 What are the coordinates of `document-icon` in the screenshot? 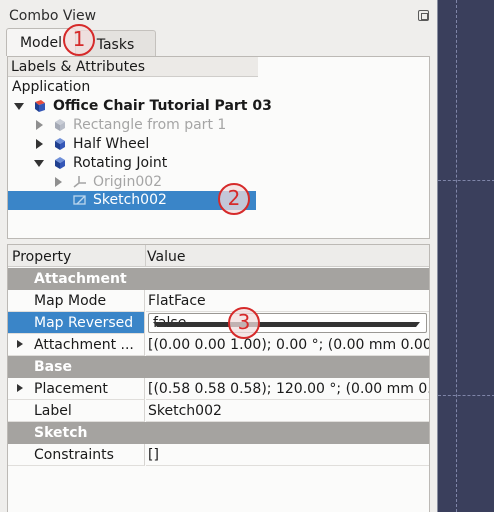 It's located at (40, 106).